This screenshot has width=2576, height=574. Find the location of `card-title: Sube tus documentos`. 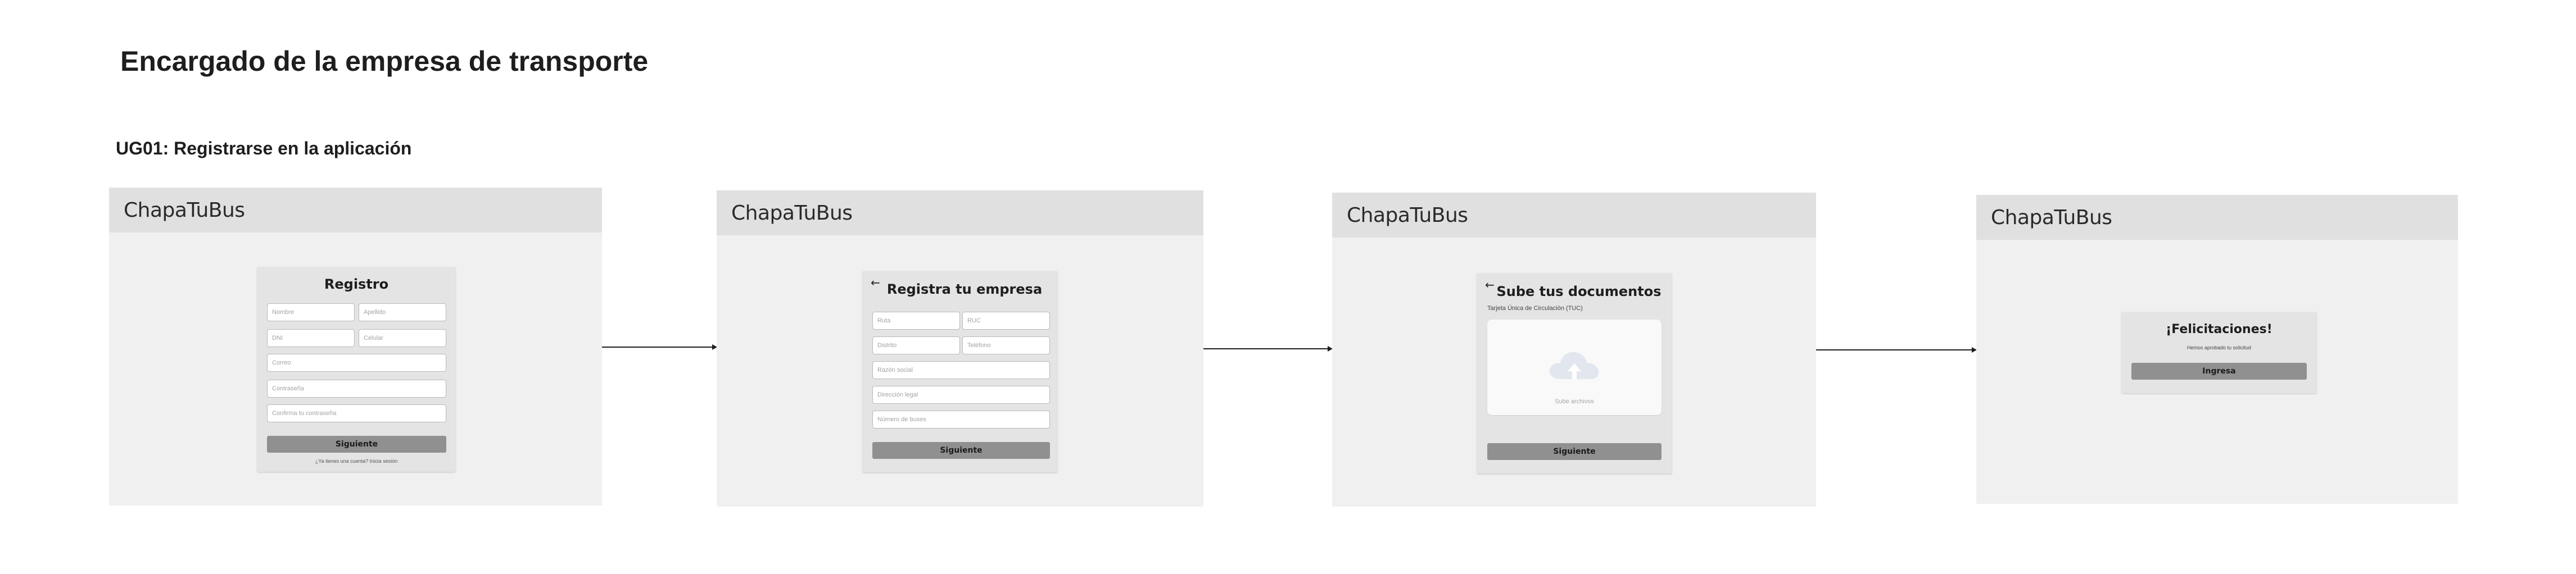

card-title: Sube tus documentos is located at coordinates (1579, 291).